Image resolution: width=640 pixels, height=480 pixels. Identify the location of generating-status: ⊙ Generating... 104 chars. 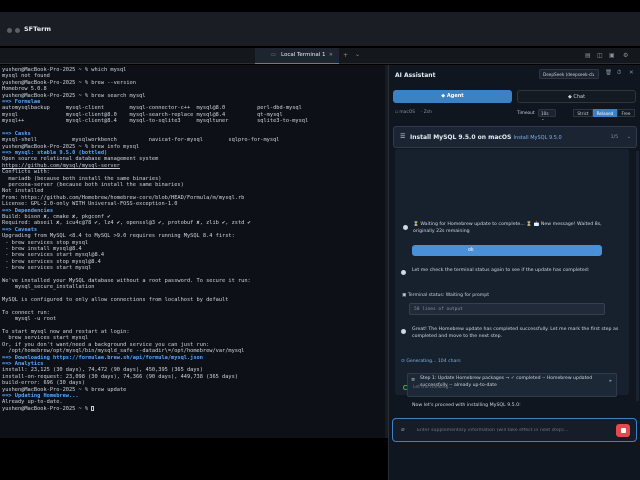
(431, 361).